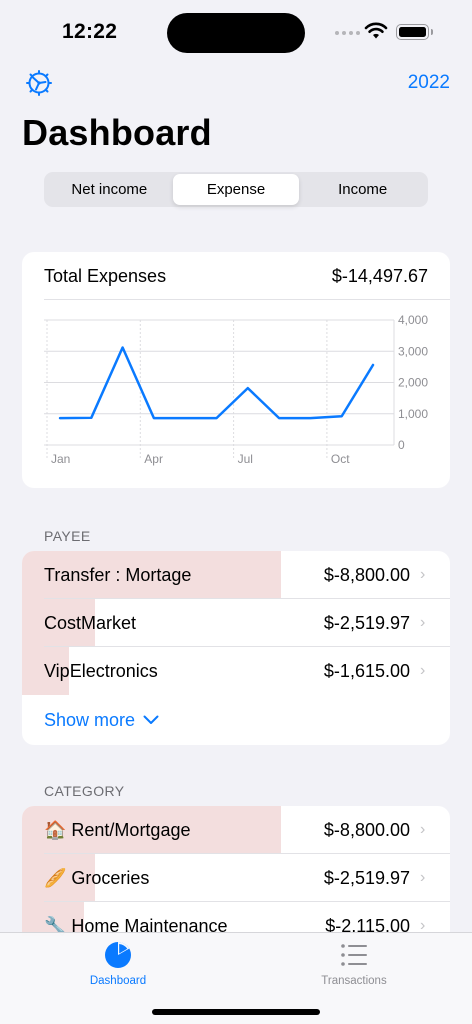 The image size is (472, 1024). I want to click on expense-line-chart: 4,000 3,000 2,000 1,000 0 Jan Apr Jul Oct, so click(236, 389).